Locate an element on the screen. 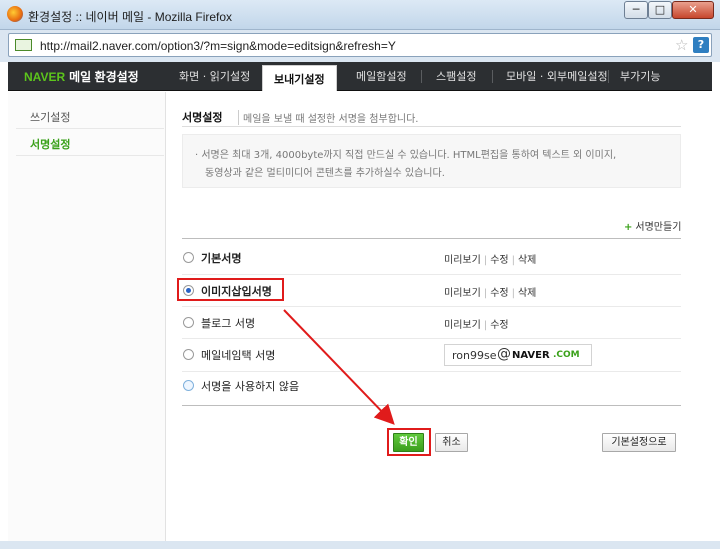 The height and width of the screenshot is (549, 720). radio-no-signature is located at coordinates (188, 385).